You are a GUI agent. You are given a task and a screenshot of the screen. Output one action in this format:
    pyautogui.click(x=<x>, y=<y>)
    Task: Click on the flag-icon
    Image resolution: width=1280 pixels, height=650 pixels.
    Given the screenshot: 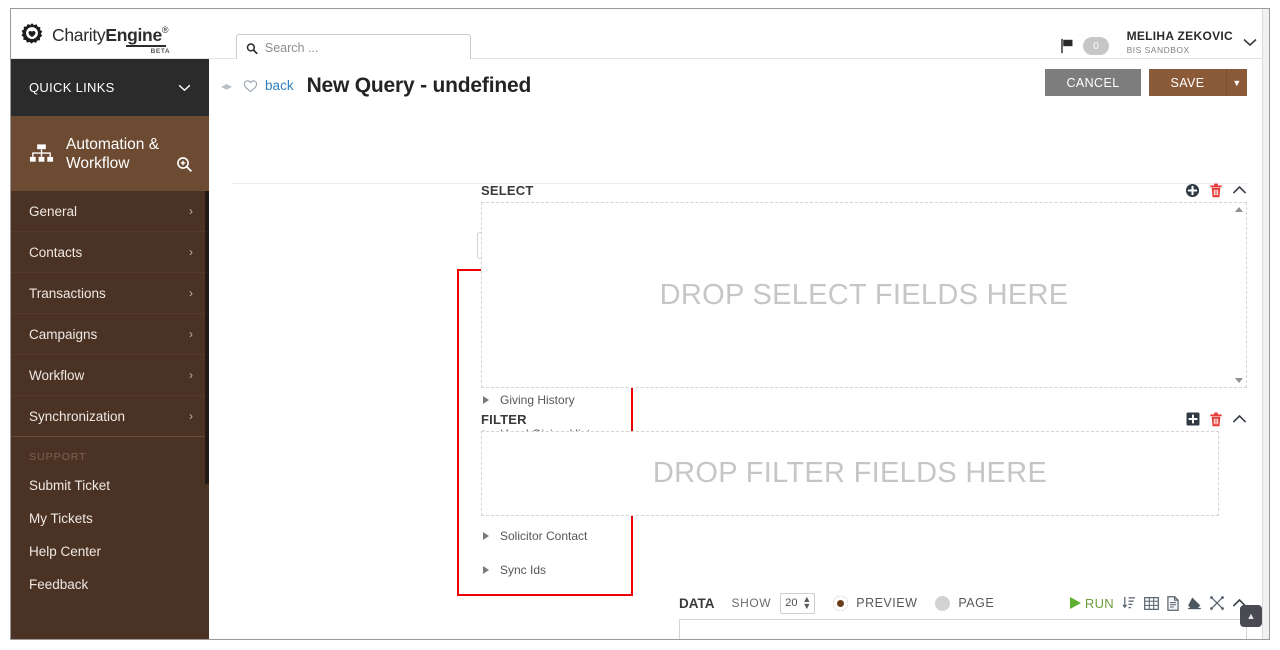 What is the action you would take?
    pyautogui.click(x=1067, y=46)
    